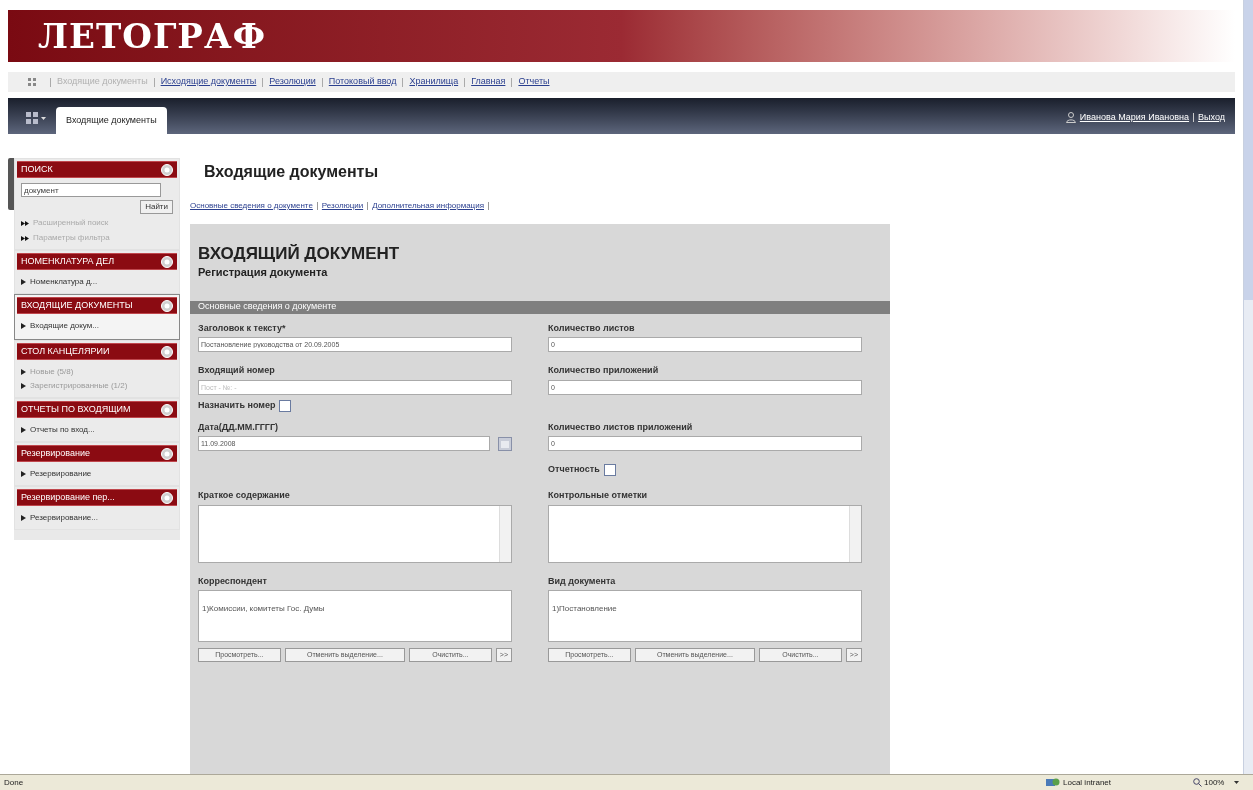  I want to click on user-link: Иванова Мария Ивановна, so click(1134, 117).